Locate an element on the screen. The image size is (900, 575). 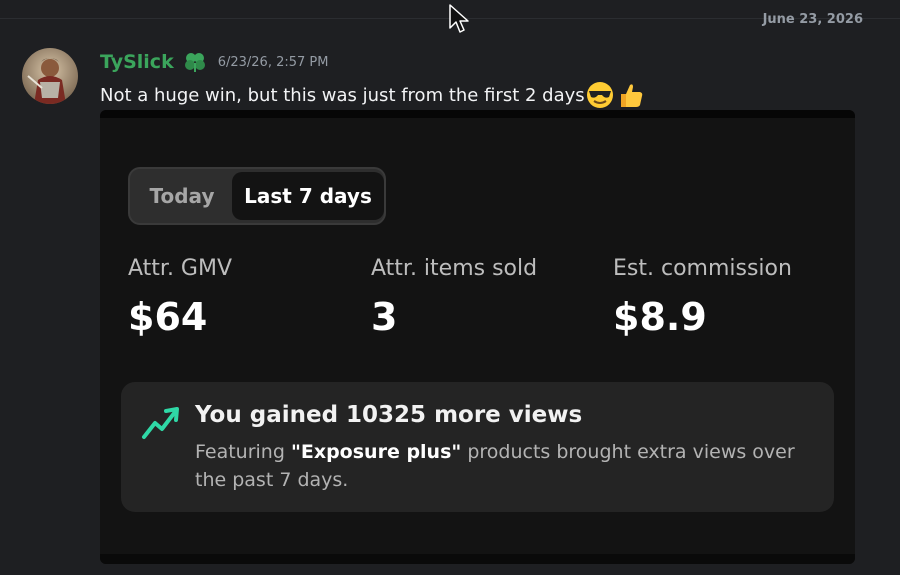
exposure-plus-highlight: "Exposure plus" is located at coordinates (376, 452).